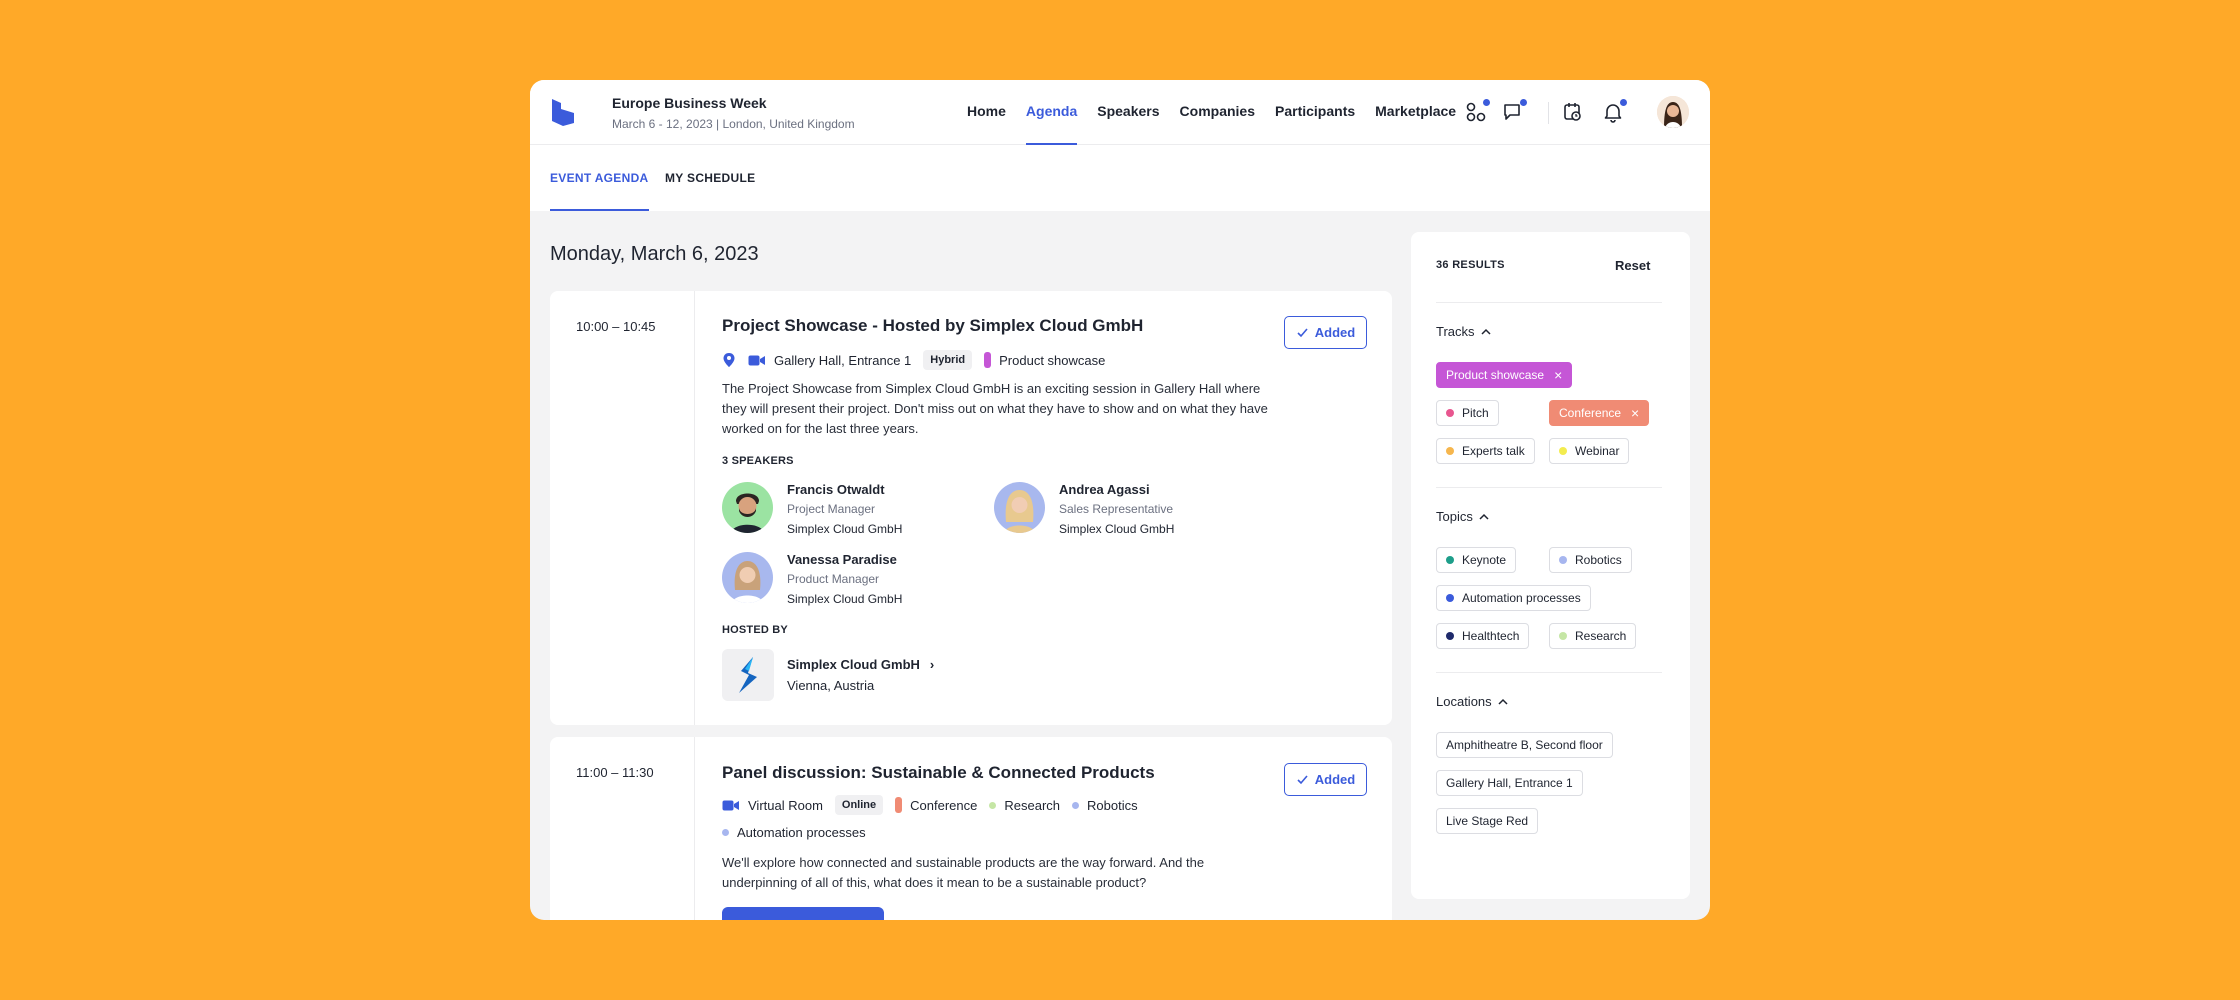  I want to click on track-chip-webinar: Webinar, so click(1589, 451).